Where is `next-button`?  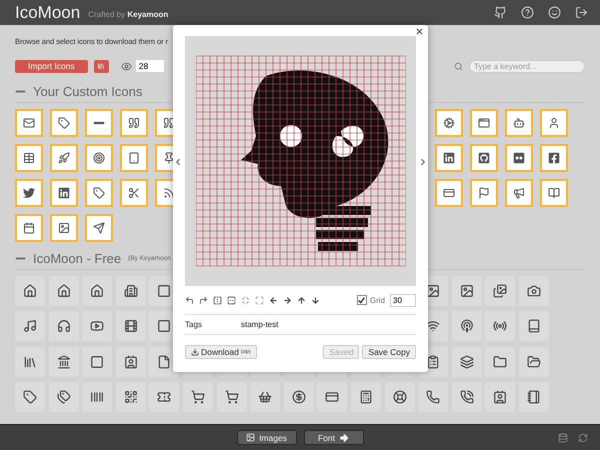 next-button is located at coordinates (423, 162).